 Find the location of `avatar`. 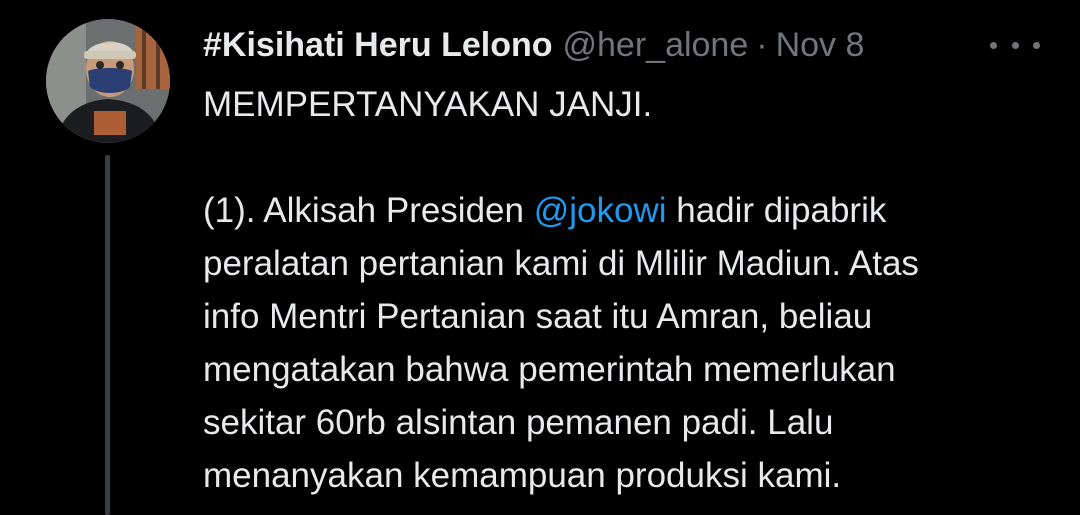

avatar is located at coordinates (108, 81).